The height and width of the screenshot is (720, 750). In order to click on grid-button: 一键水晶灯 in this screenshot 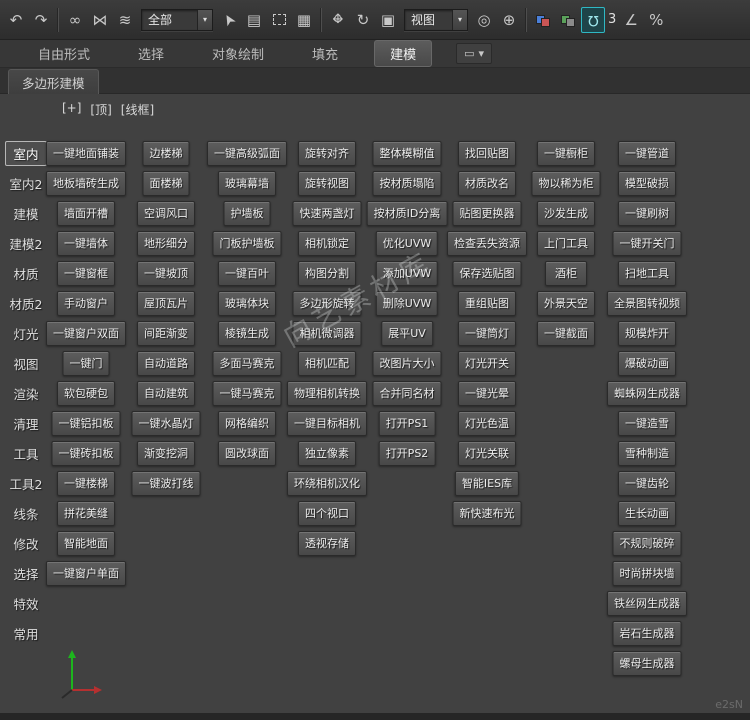, I will do `click(166, 423)`.